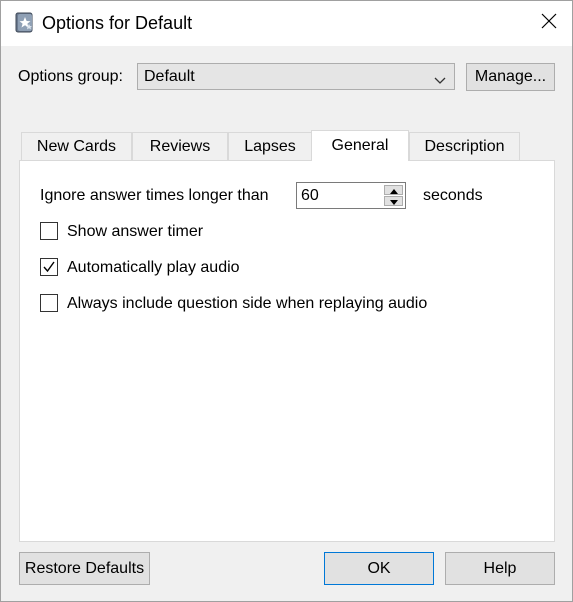  I want to click on tab-label: Lapses, so click(270, 146).